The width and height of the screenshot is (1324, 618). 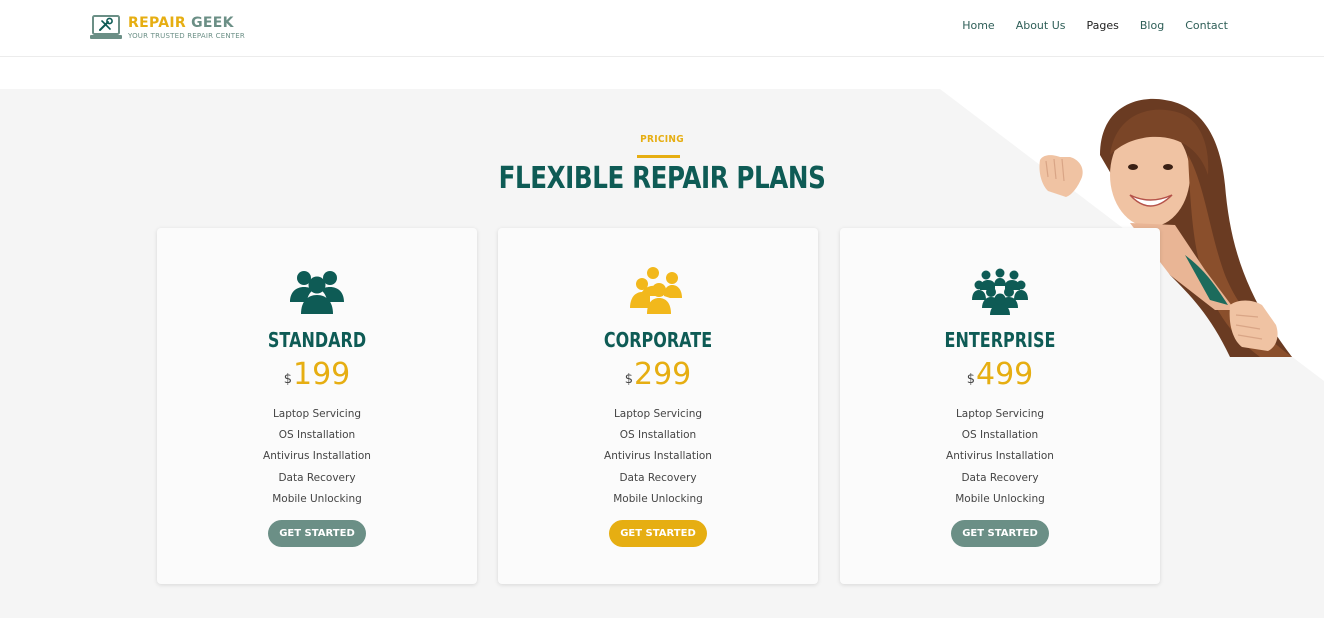 I want to click on brand-logo: REPAIR GEEK YOUR TRUSTED REPAIR CENTER, so click(x=167, y=28).